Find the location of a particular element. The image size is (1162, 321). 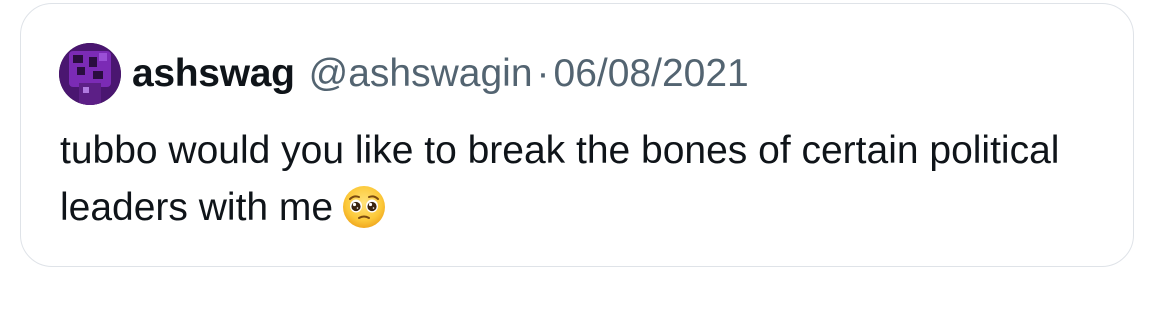

avatar is located at coordinates (90, 74).